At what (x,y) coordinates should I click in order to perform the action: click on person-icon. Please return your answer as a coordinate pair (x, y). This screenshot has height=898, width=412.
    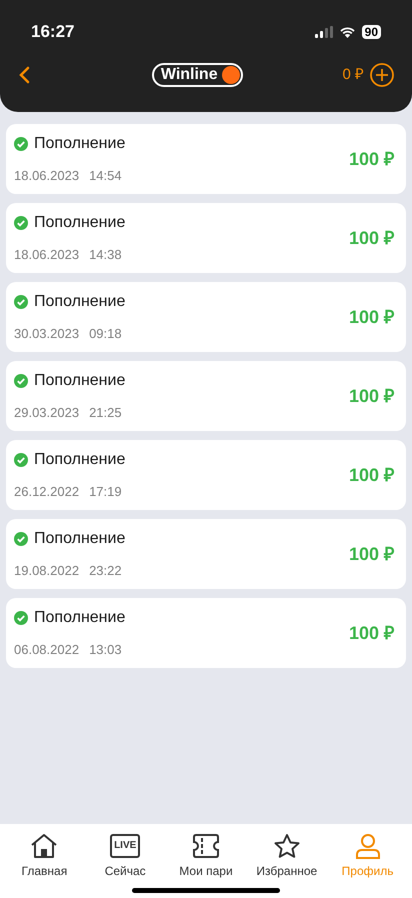
    Looking at the image, I should click on (368, 846).